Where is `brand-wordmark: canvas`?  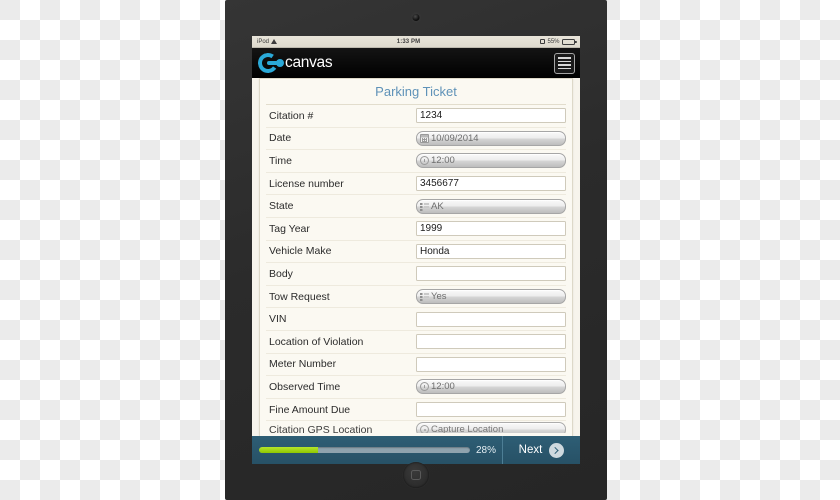
brand-wordmark: canvas is located at coordinates (309, 62).